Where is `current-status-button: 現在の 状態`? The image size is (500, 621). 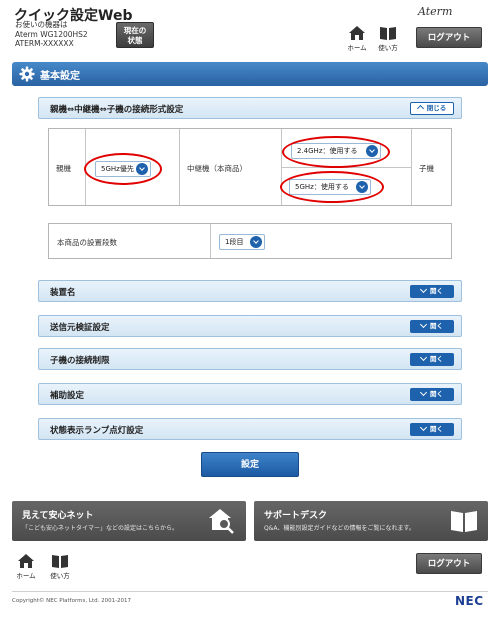
current-status-button: 現在の 状態 is located at coordinates (135, 35).